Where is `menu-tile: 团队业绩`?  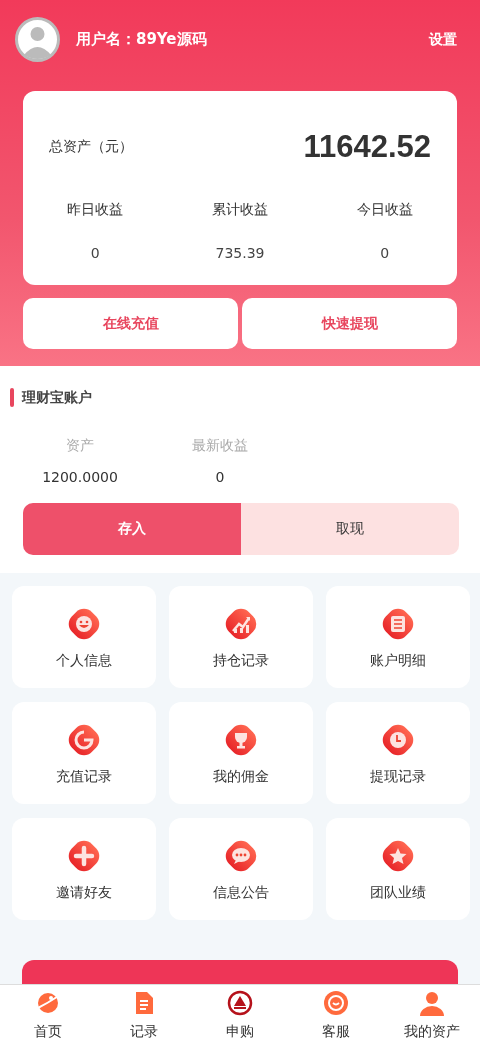 menu-tile: 团队业绩 is located at coordinates (398, 869).